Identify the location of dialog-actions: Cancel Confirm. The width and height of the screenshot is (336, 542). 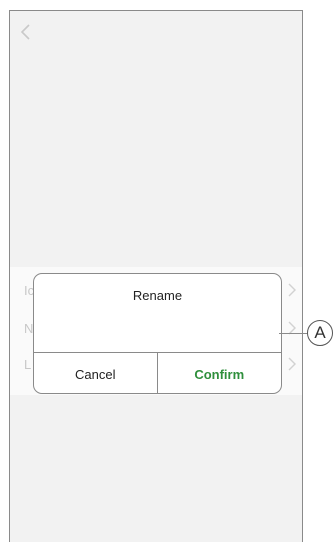
(158, 372).